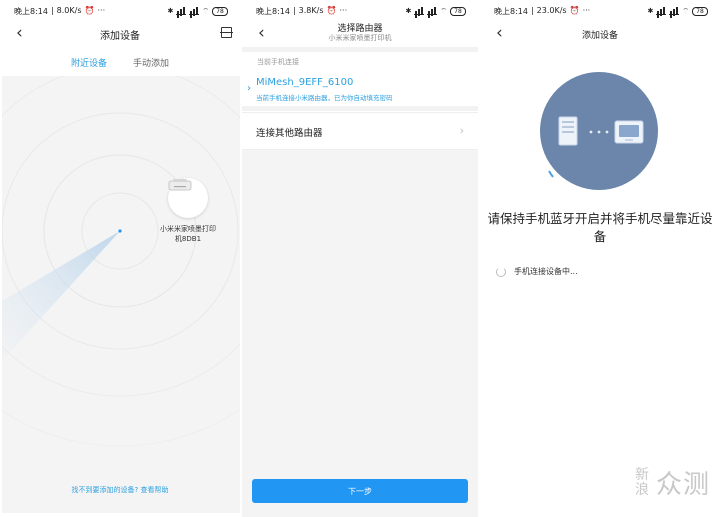  Describe the element at coordinates (120, 490) in the screenshot. I see `help-link: 找不到要添加的设备? 查看帮助` at that location.